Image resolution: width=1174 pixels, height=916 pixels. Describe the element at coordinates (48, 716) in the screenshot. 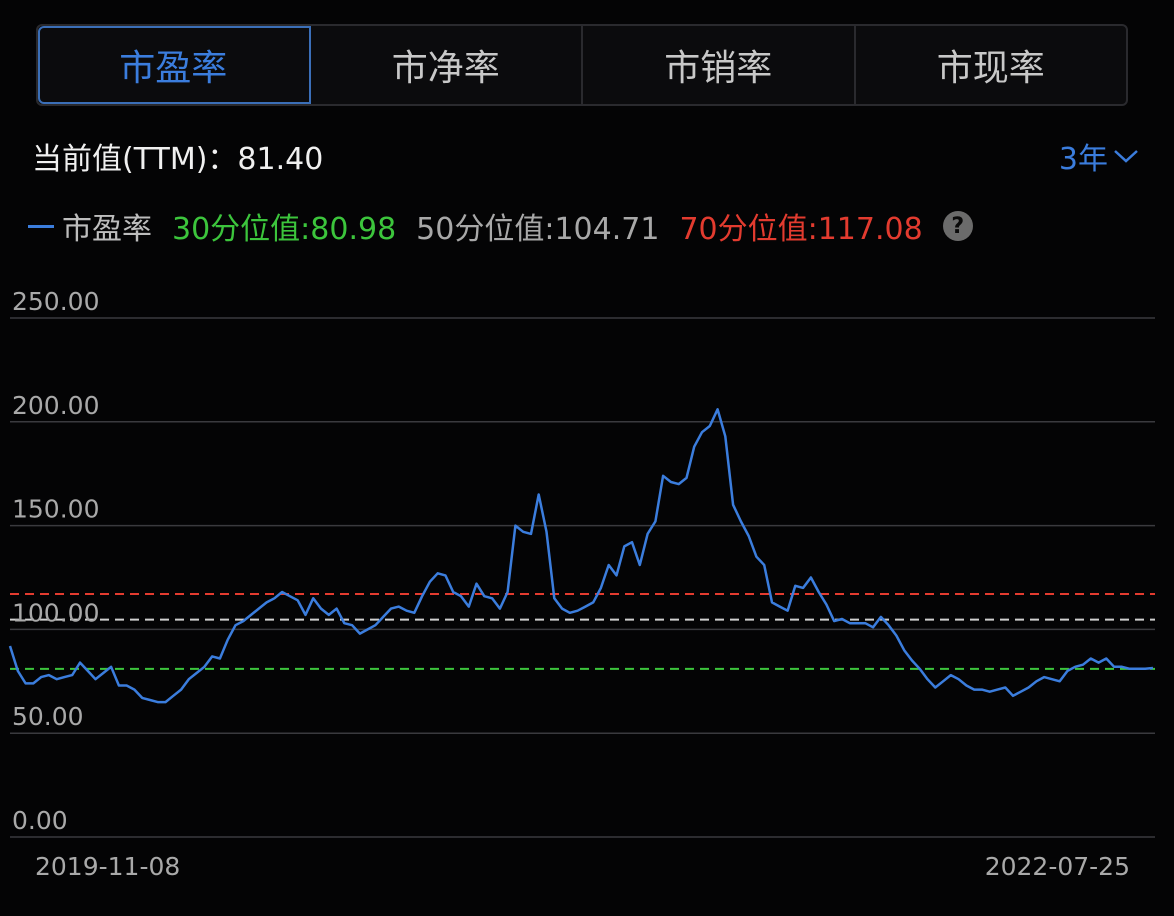

I see `y-tick-label: 50.00` at that location.